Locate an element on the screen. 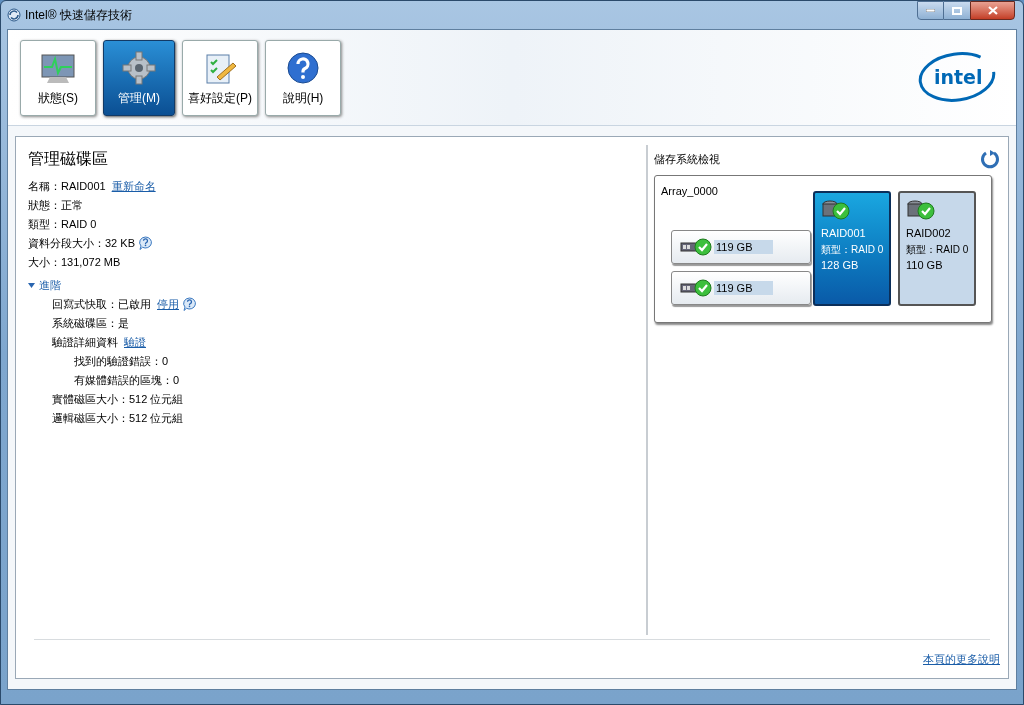  field-text: 邏輯磁區大小：512 位元組 is located at coordinates (118, 419).